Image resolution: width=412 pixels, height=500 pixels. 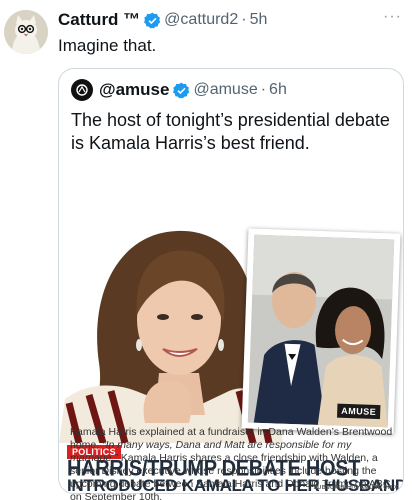 I want to click on more-icon: ···, so click(x=392, y=17).